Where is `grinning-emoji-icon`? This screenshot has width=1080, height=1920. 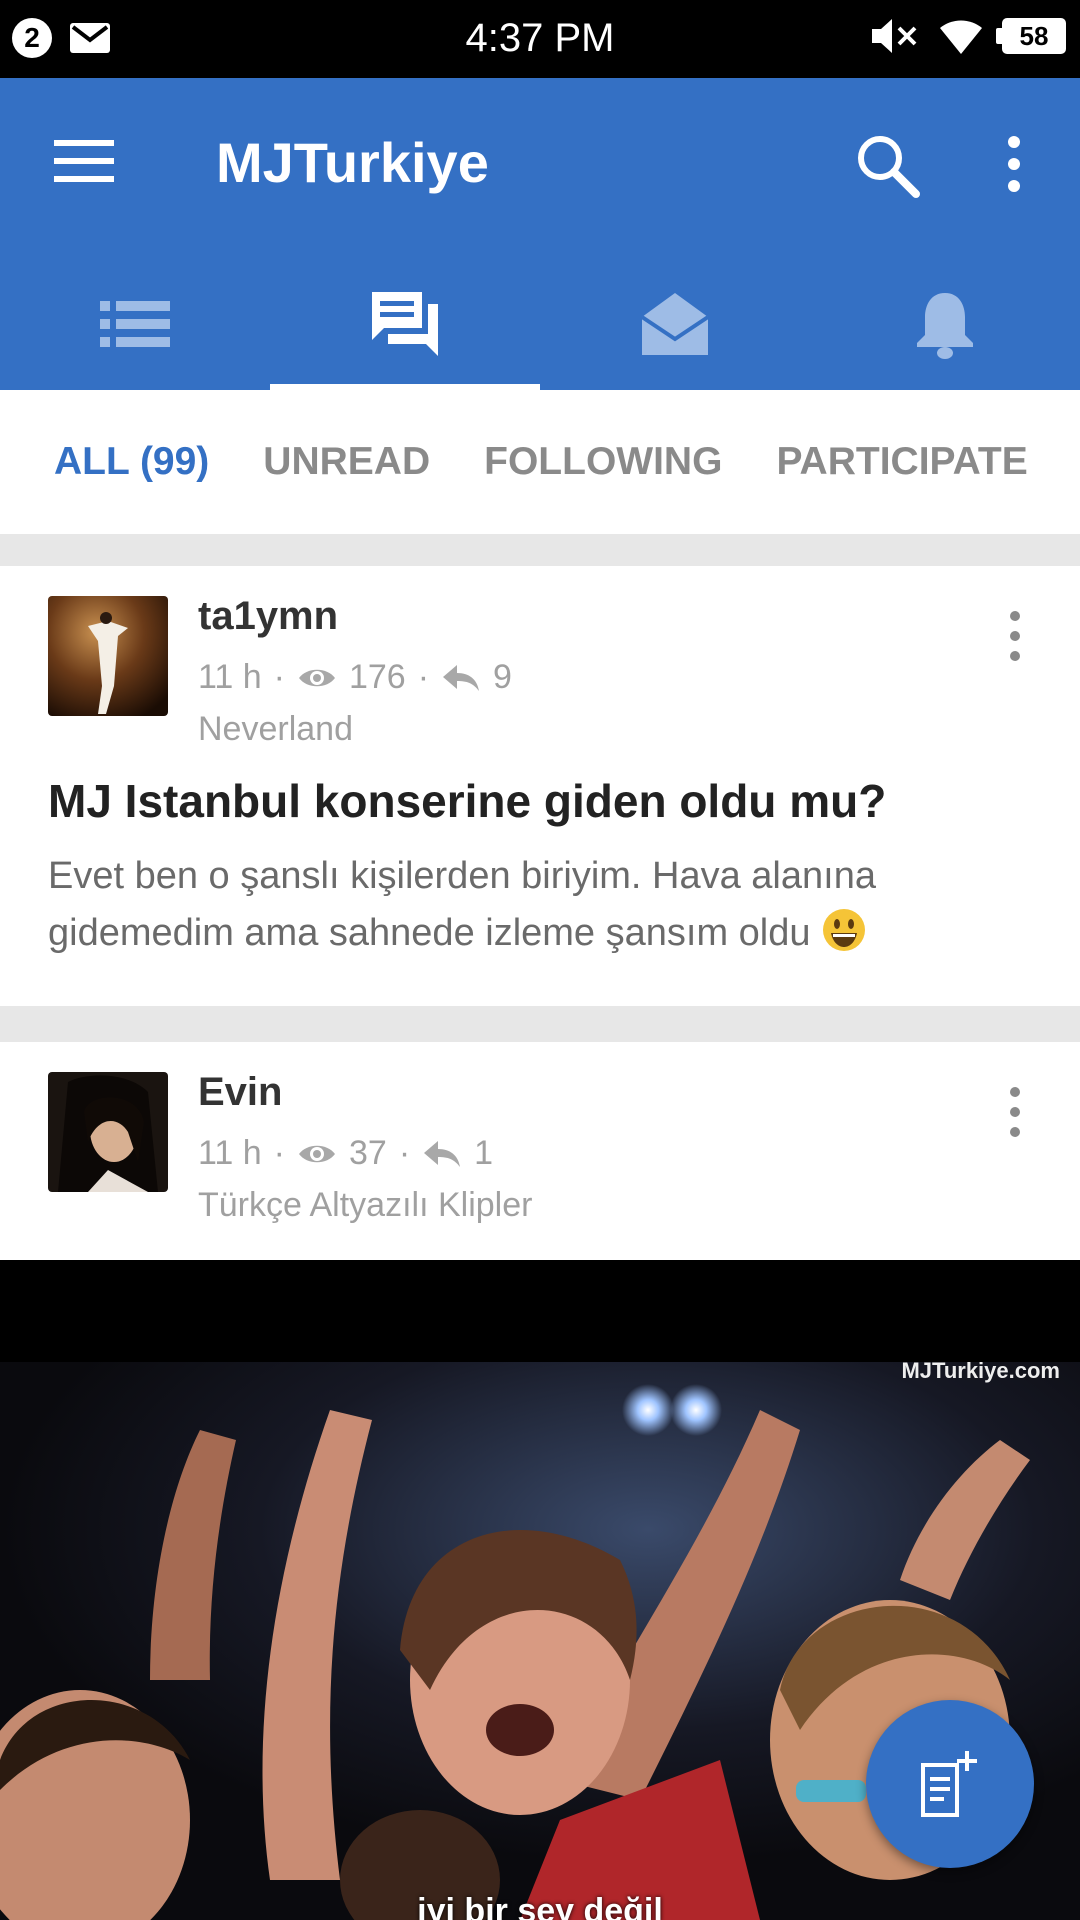 grinning-emoji-icon is located at coordinates (844, 930).